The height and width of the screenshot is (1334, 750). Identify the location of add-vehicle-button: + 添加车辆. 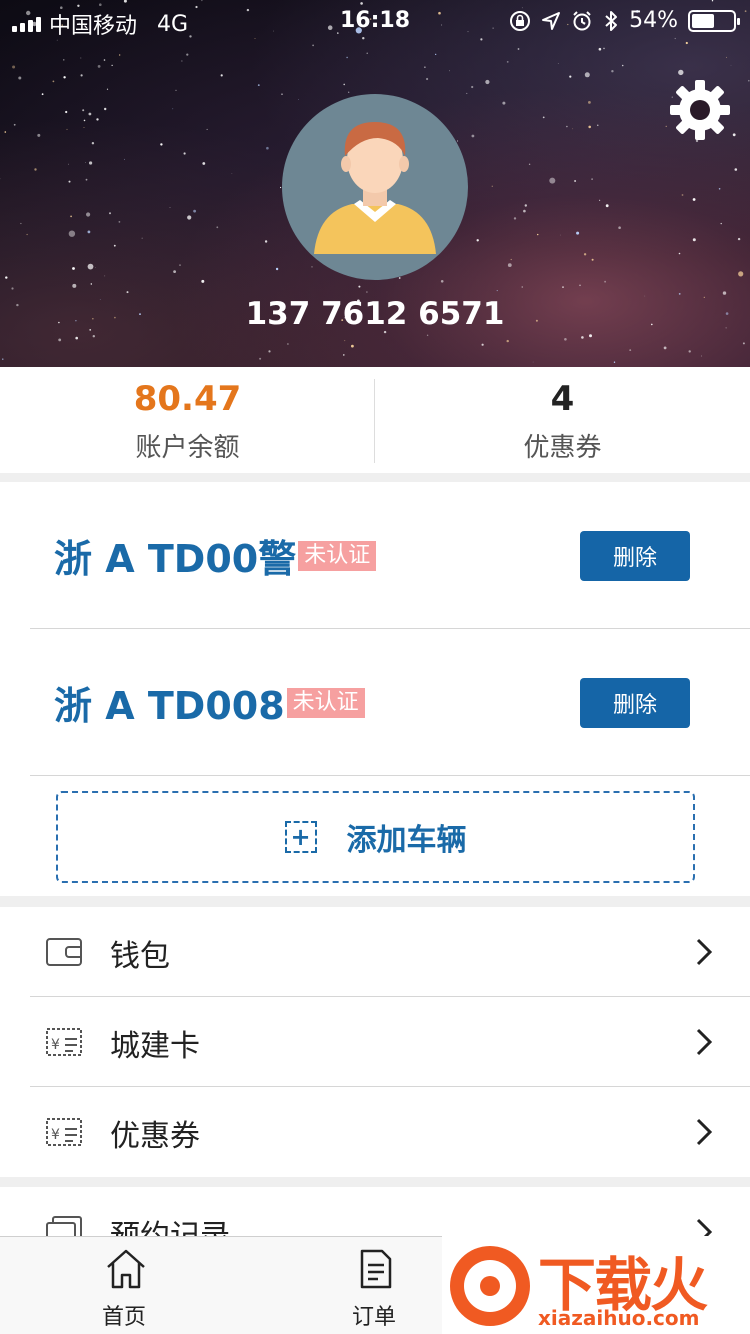
(375, 837).